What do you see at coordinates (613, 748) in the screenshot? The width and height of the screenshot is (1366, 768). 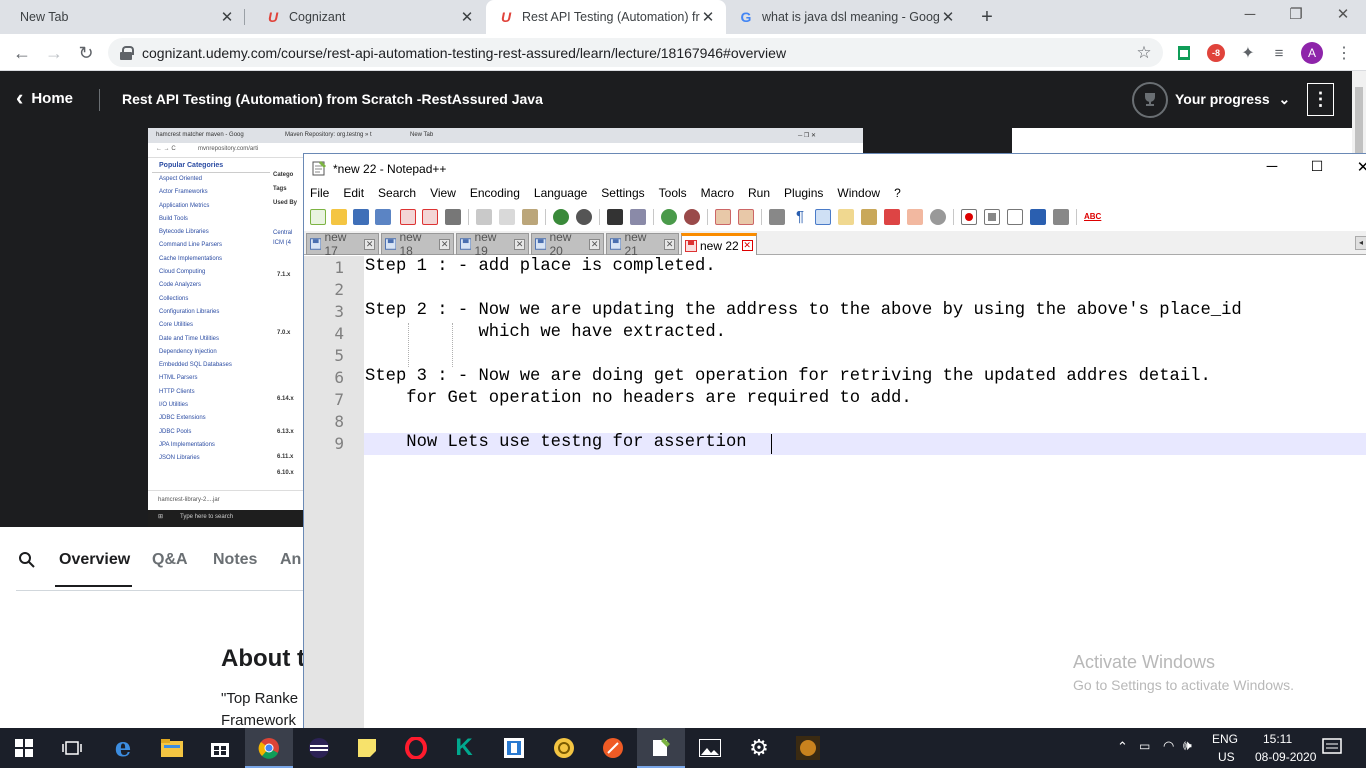 I see `postman-icon` at bounding box center [613, 748].